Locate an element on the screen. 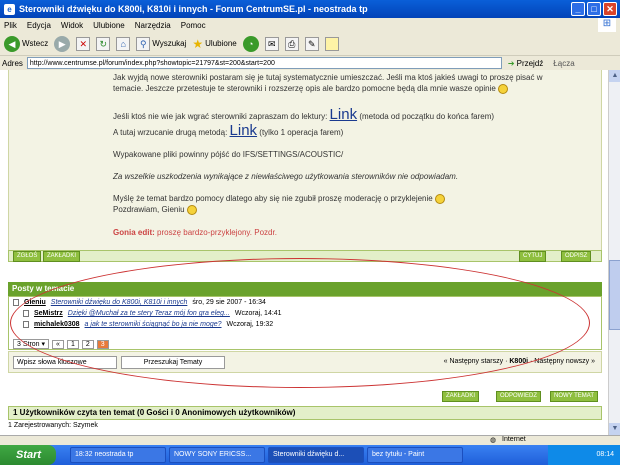  post-action-bar: ZGŁOŚ ZAKŁADKI CYTUJ ODPISZ is located at coordinates (305, 256).